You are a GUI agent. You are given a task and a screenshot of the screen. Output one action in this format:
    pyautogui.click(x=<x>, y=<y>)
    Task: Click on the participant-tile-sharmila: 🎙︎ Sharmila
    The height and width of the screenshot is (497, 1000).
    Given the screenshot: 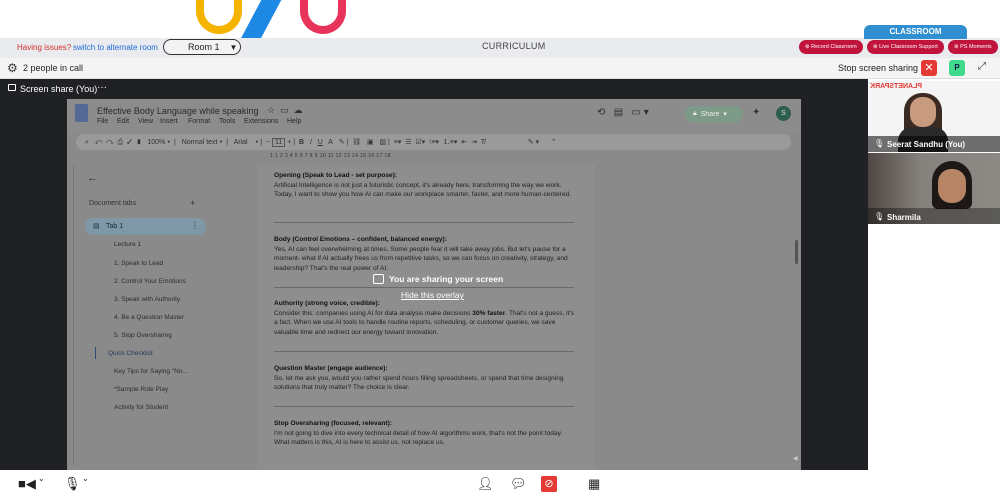 What is the action you would take?
    pyautogui.click(x=934, y=188)
    